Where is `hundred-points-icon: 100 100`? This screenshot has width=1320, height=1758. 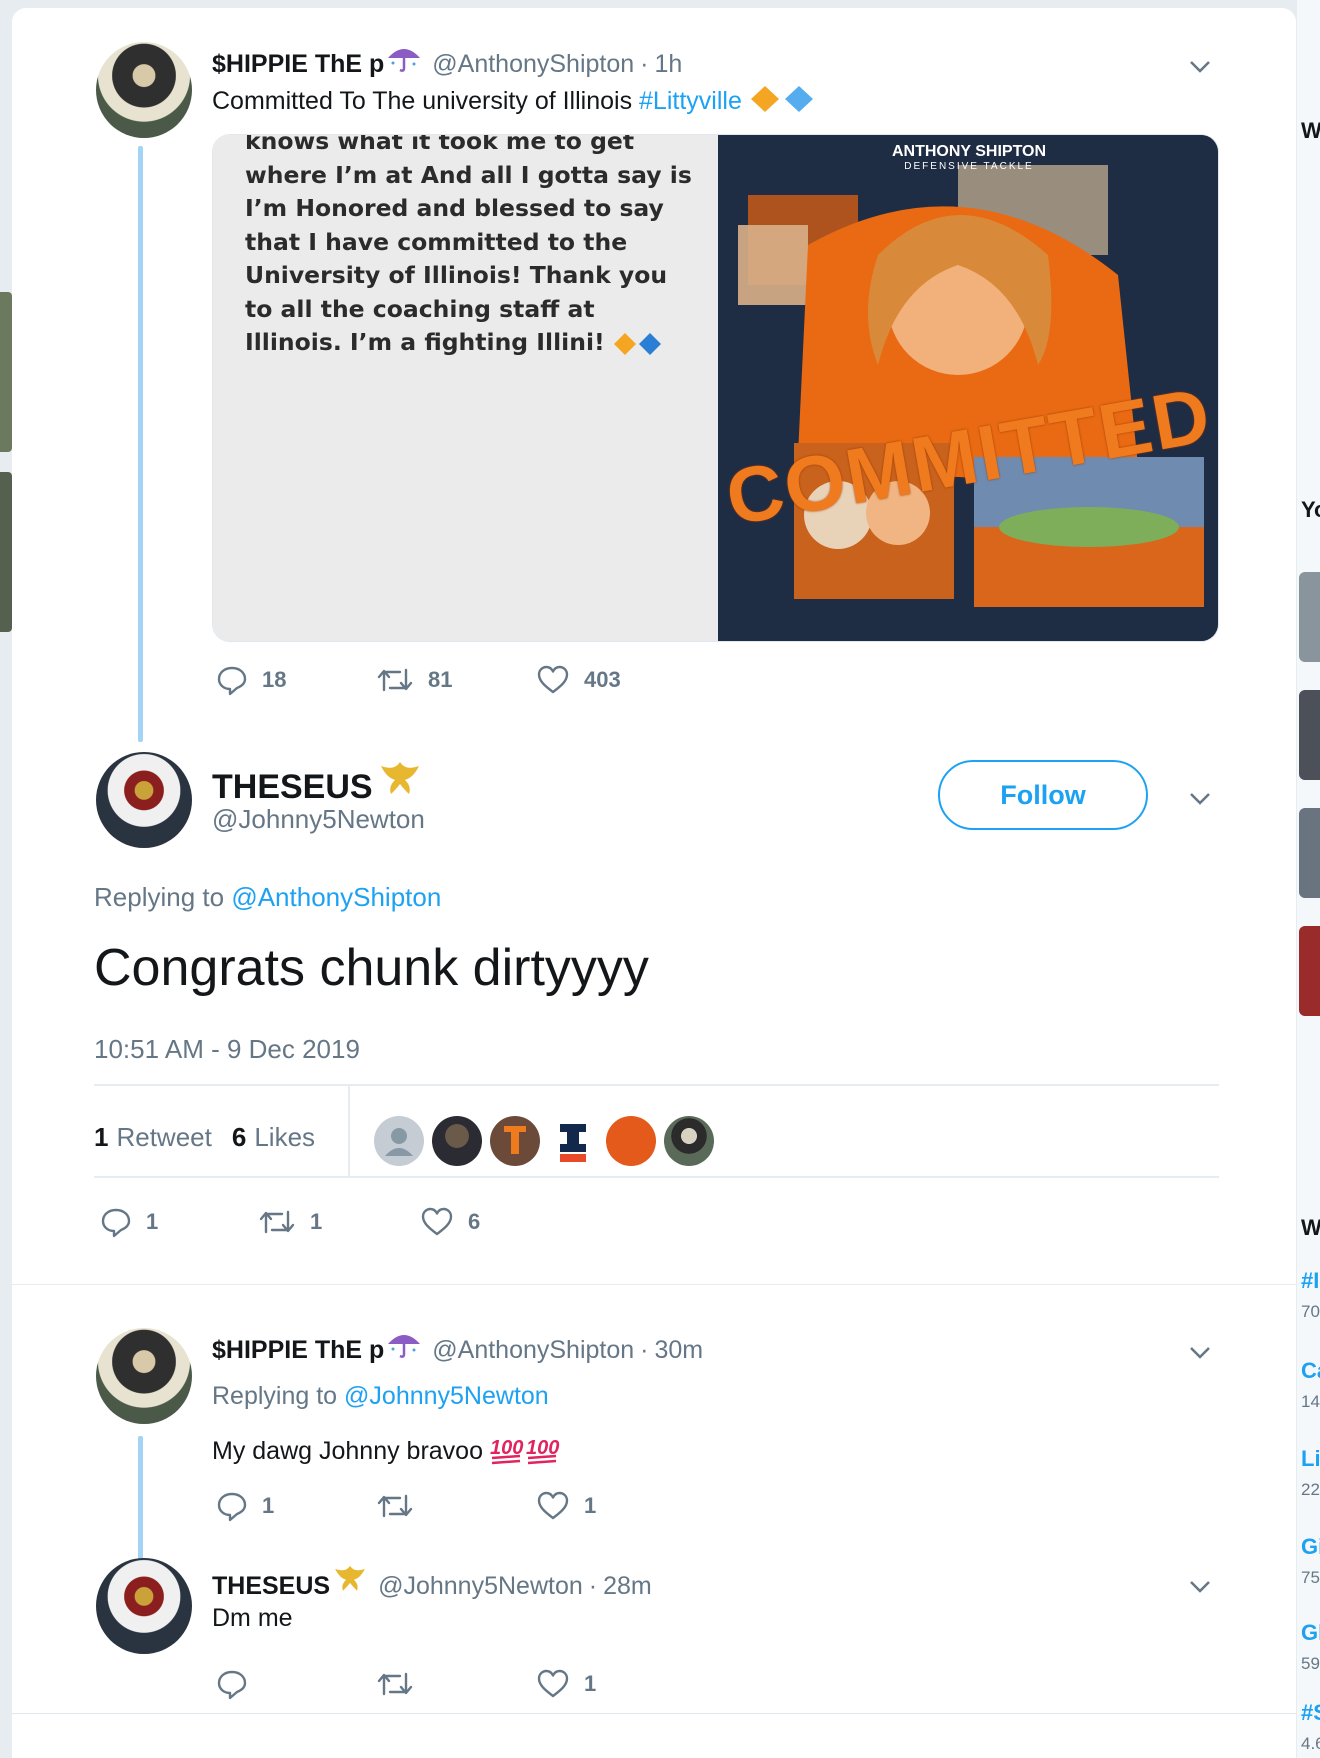
hundred-points-icon: 100 100 is located at coordinates (525, 1452).